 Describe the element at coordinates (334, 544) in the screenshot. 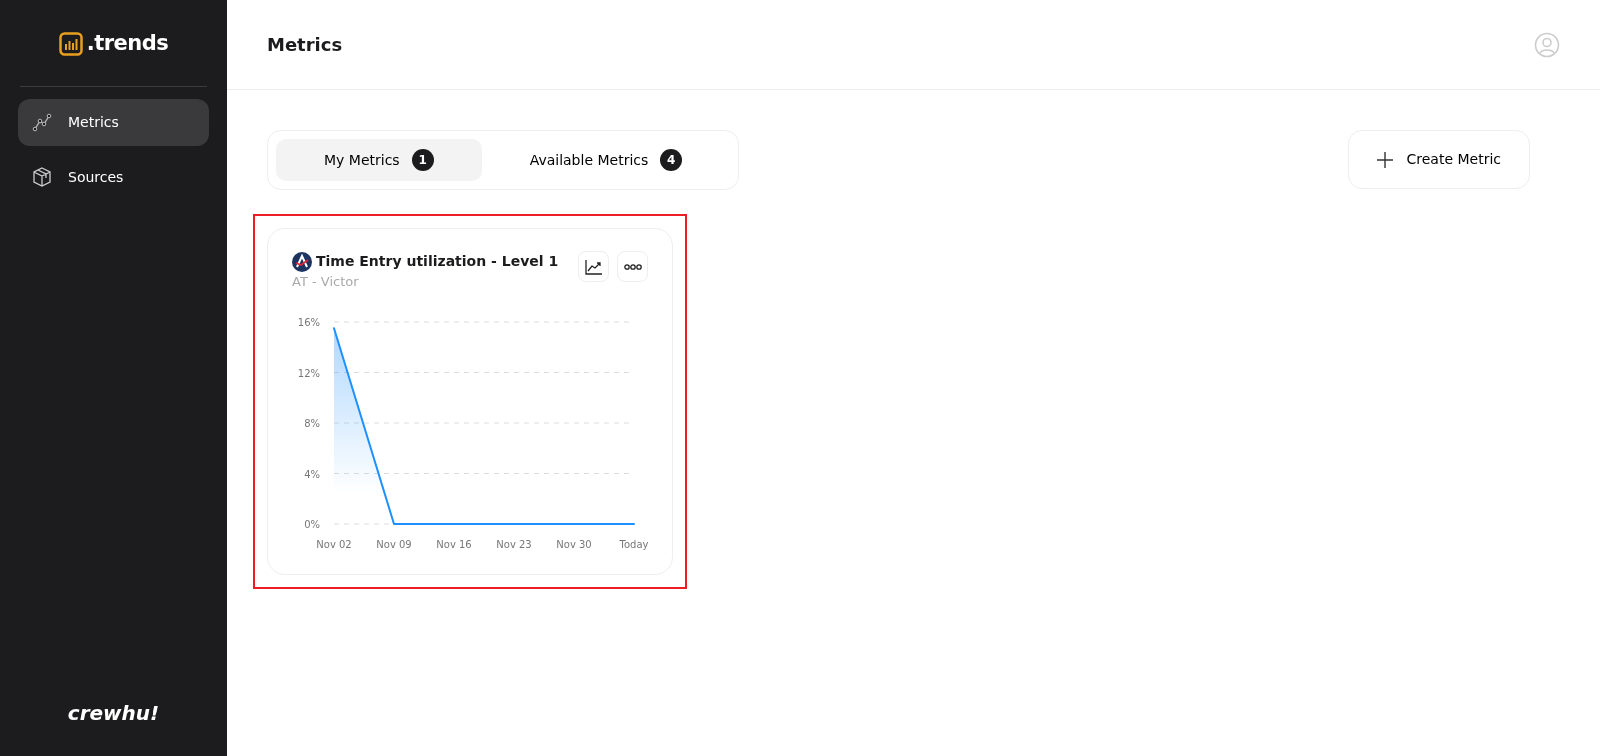

I see `axis-label: Nov 02` at that location.